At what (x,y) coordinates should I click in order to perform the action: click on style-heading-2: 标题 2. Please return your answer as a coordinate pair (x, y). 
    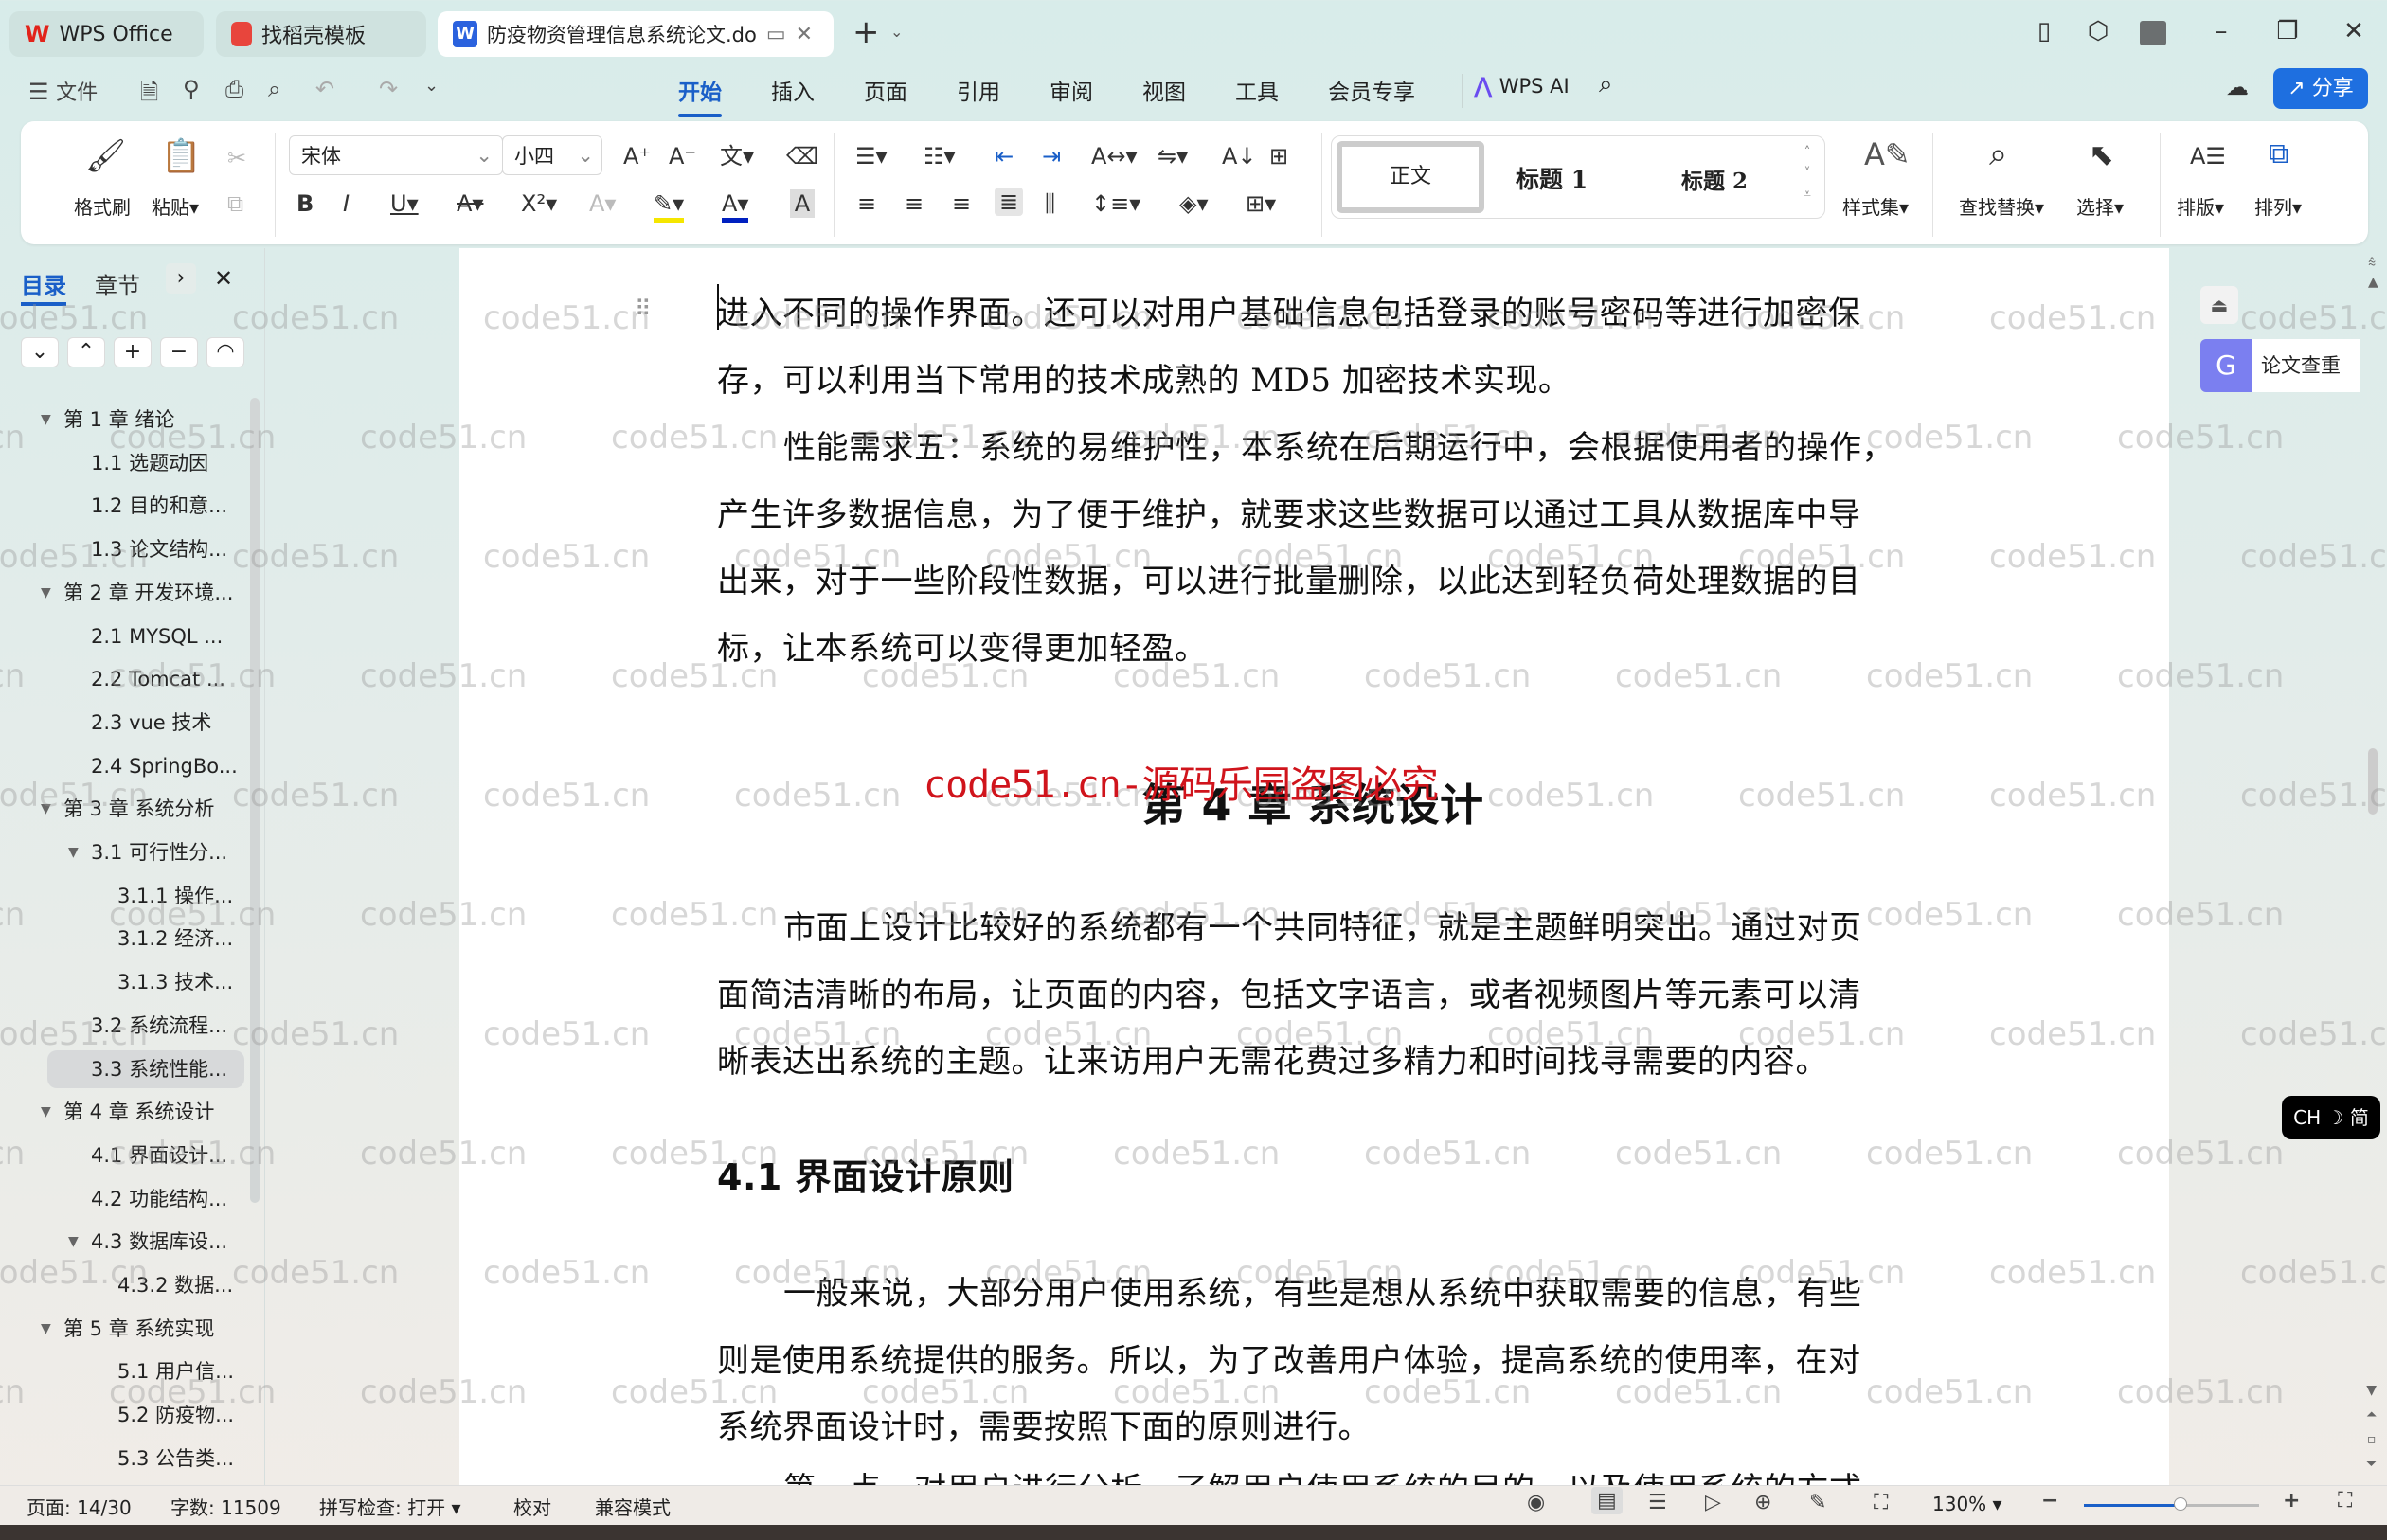
    Looking at the image, I should click on (1714, 179).